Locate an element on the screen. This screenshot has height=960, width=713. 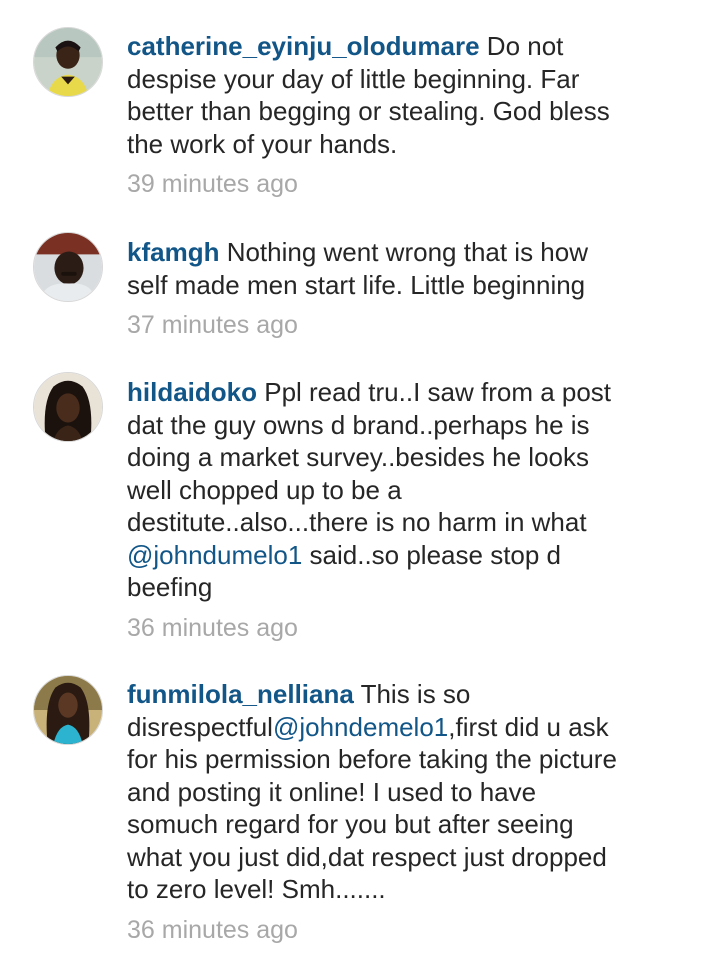
comment-text: Nothing went wrong that is how is located at coordinates (404, 252).